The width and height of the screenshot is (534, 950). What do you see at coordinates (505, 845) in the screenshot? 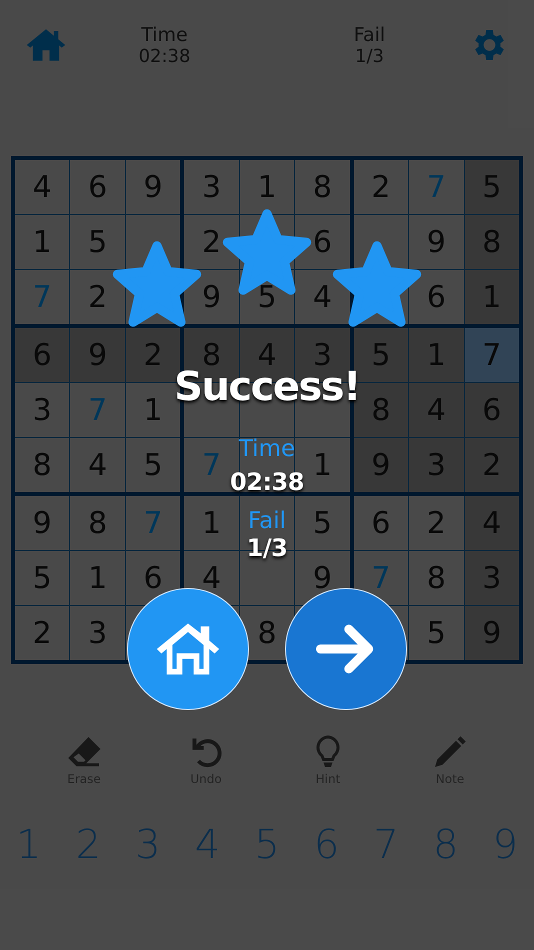
I see `number-key: 9` at bounding box center [505, 845].